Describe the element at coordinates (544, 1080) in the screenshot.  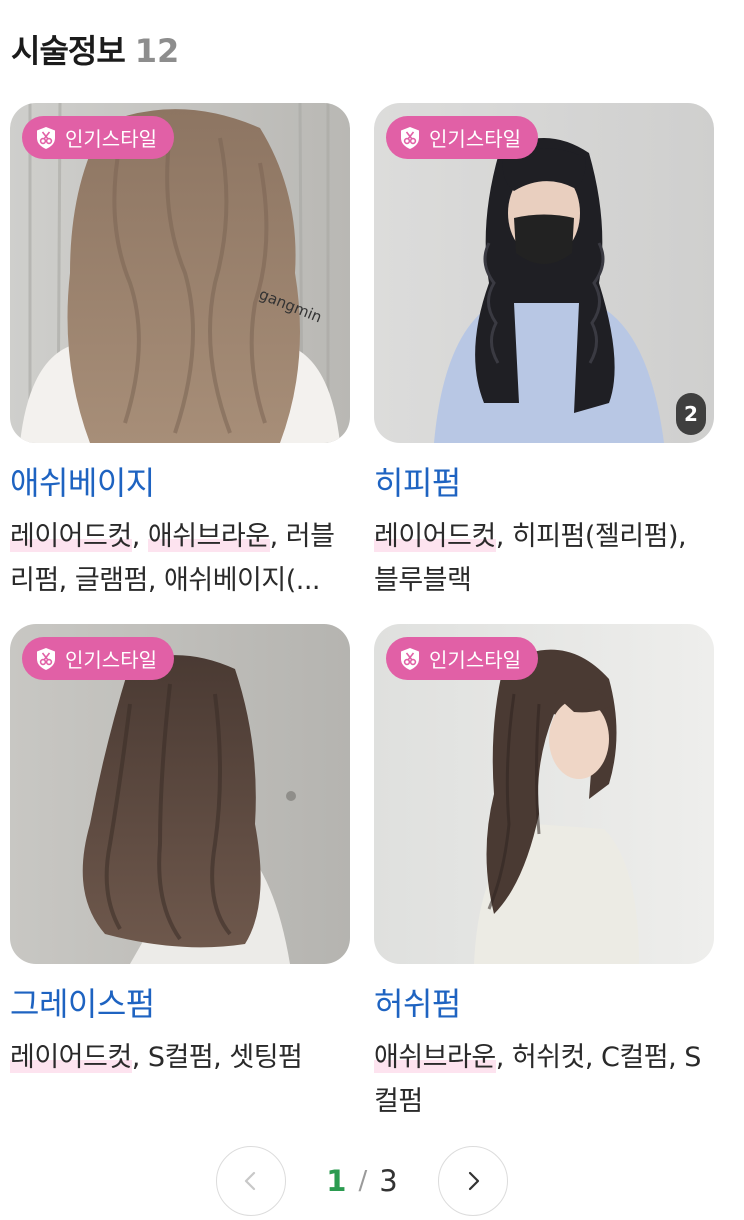
I see `style-tags: 애쉬브라운, 허쉬컷, C컬펌, S컬펌` at that location.